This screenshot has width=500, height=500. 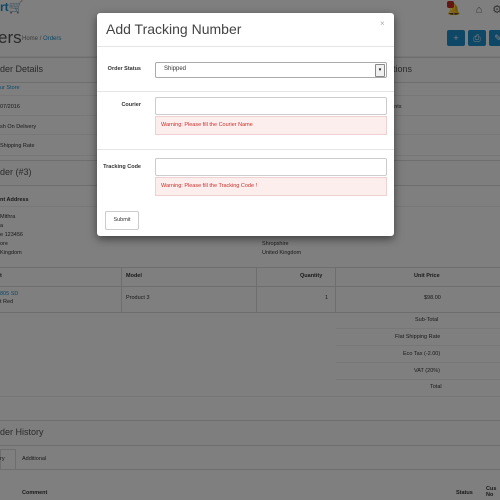 I want to click on order-status-select: Shipped ▾, so click(x=271, y=70).